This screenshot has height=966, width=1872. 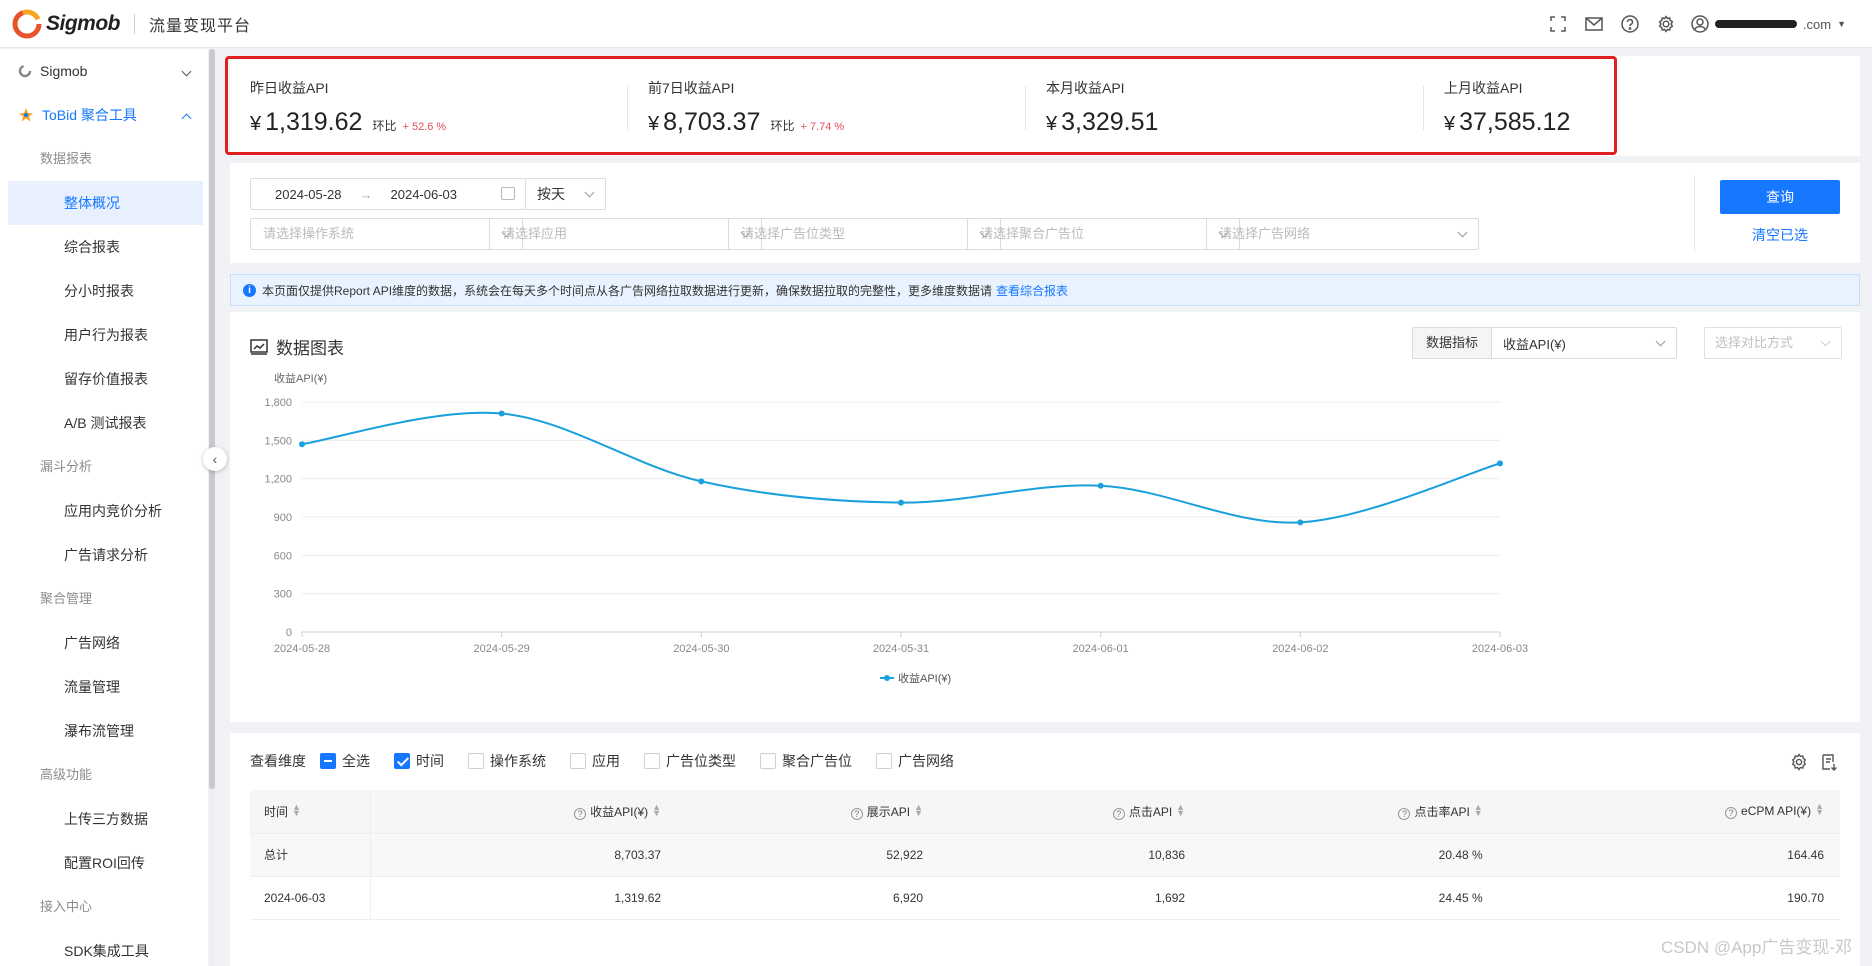 I want to click on select-placeholder: 请选择应用, so click(x=535, y=233).